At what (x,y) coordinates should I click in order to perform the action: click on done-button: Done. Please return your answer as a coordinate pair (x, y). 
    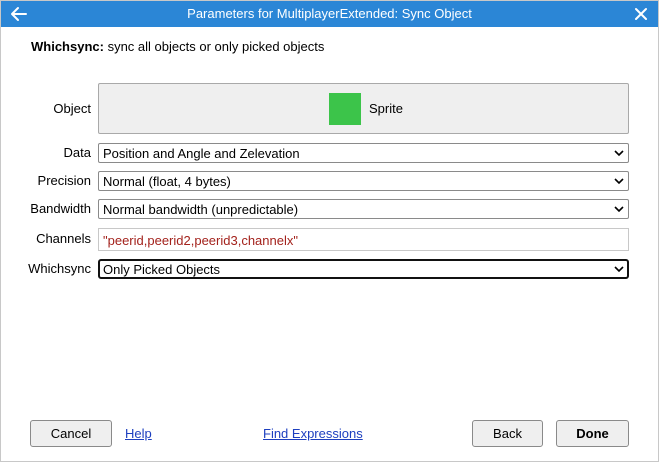
    Looking at the image, I should click on (592, 433).